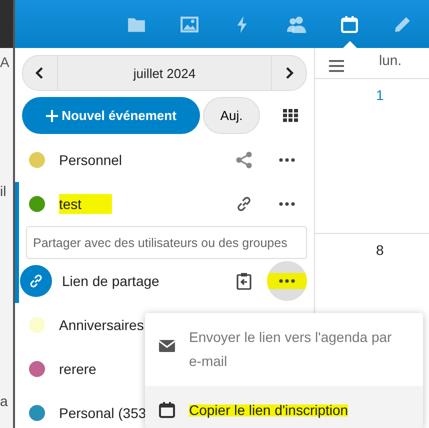 The image size is (429, 428). I want to click on month-label: juillet 2024, so click(164, 73).